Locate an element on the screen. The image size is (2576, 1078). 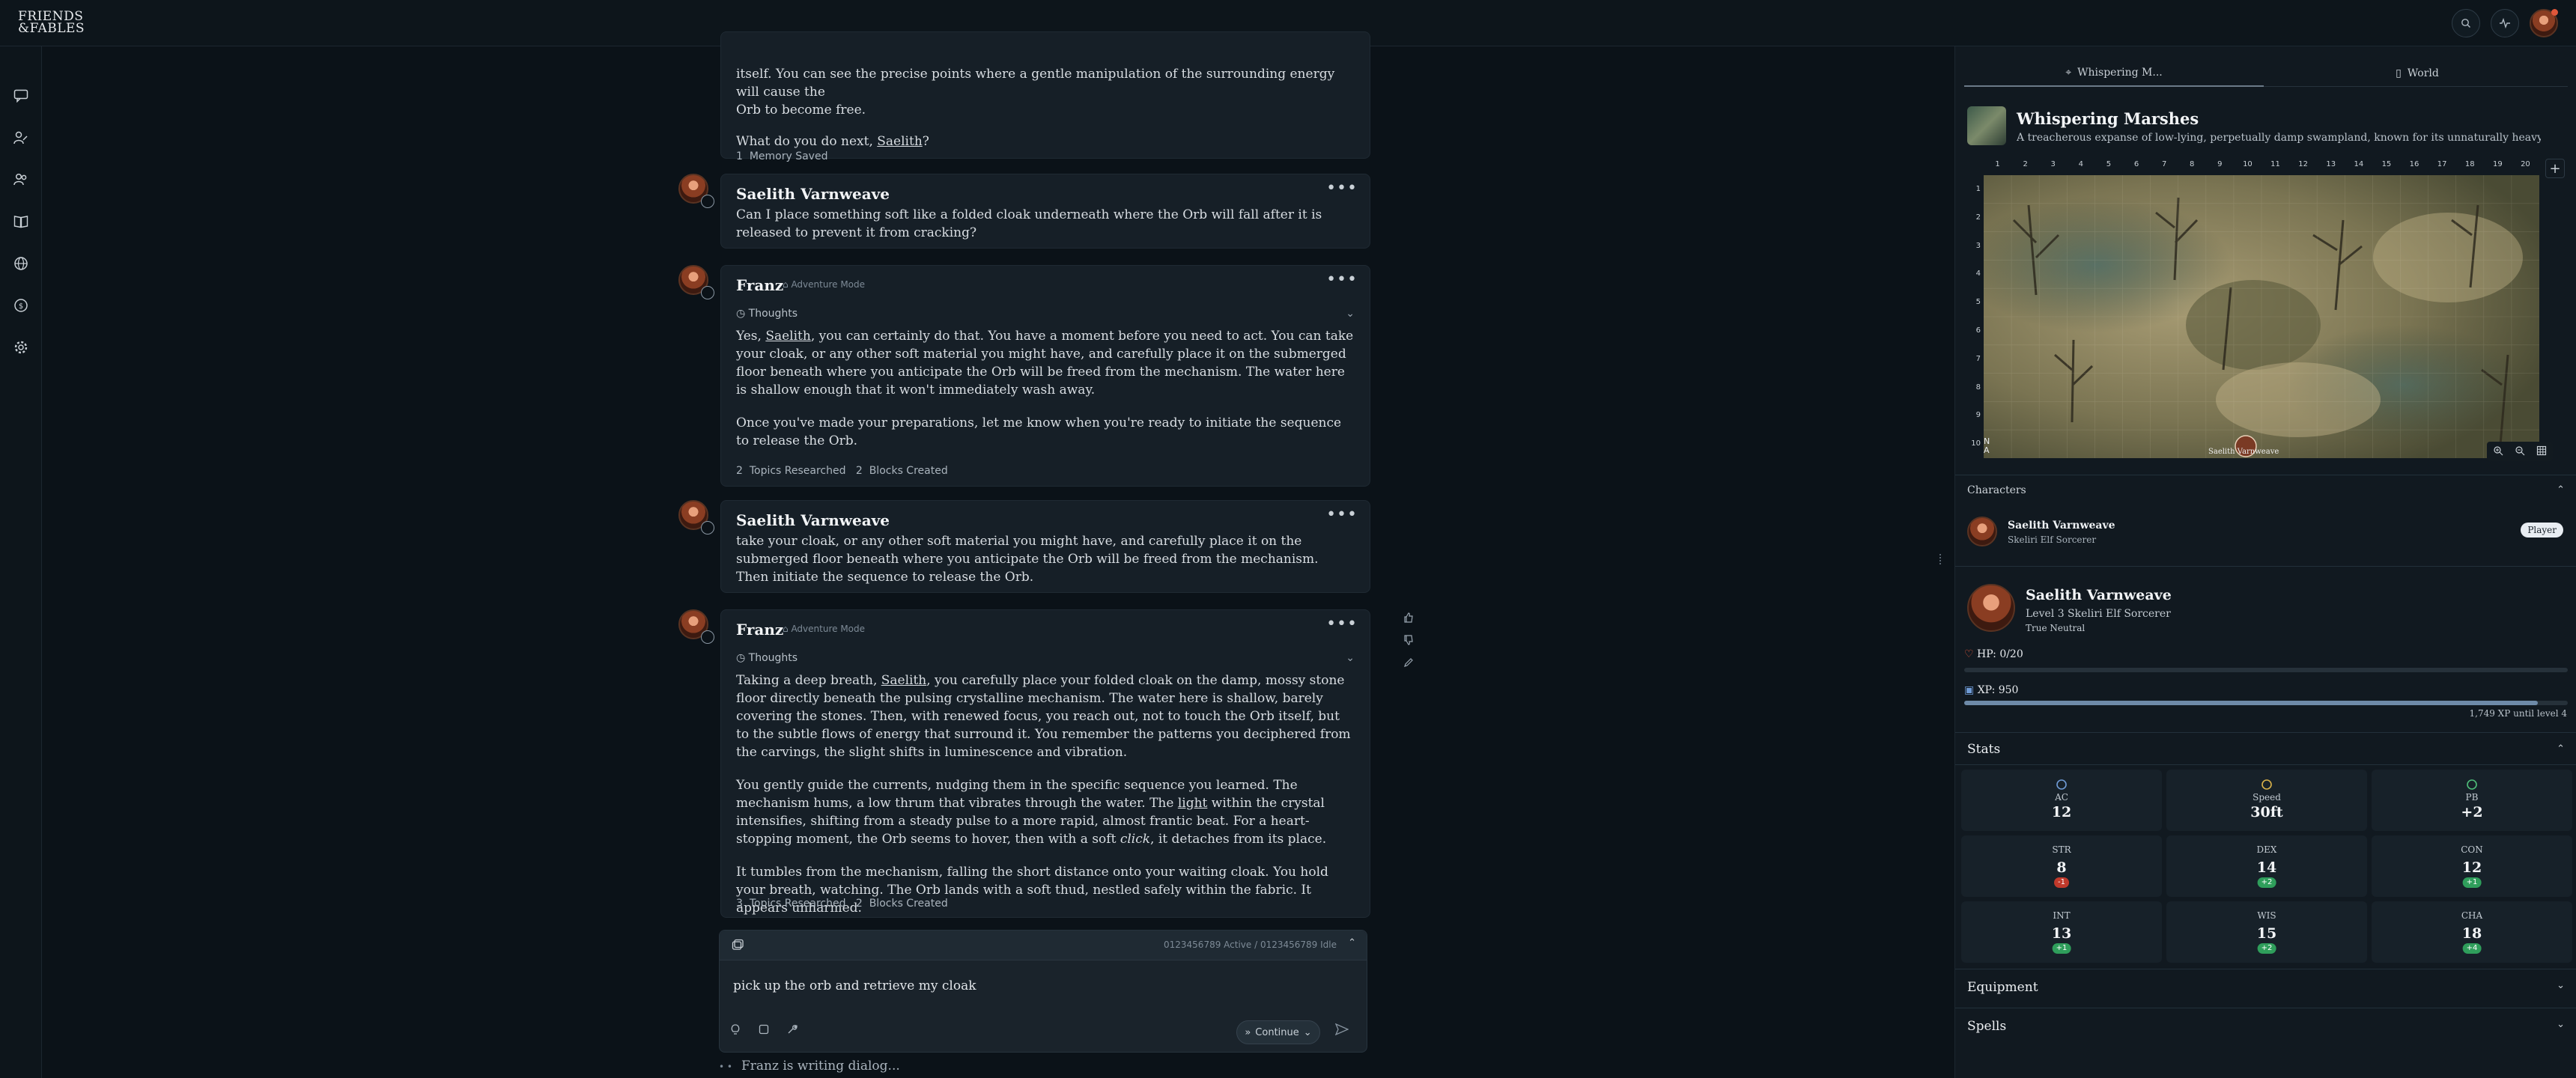
nav-worlds is located at coordinates (20, 263).